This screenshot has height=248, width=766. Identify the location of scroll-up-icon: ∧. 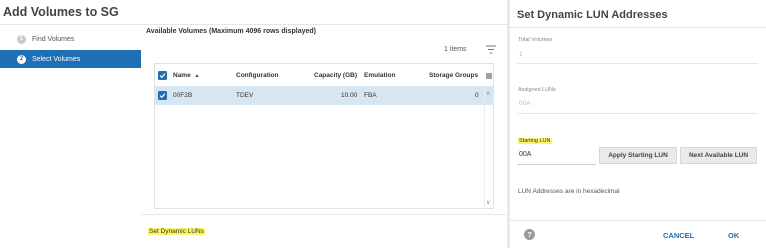
(488, 93).